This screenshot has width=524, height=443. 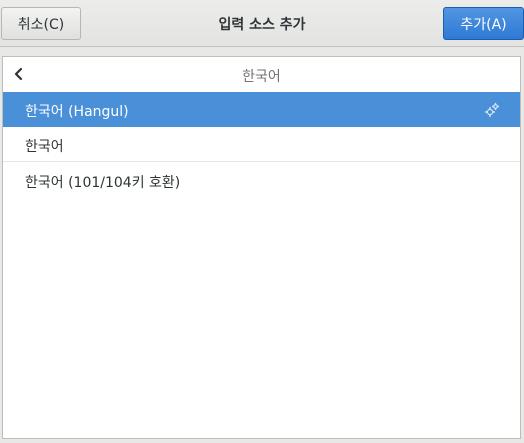 I want to click on list-item-label: 한국어 (101/104키 호환), so click(x=103, y=183).